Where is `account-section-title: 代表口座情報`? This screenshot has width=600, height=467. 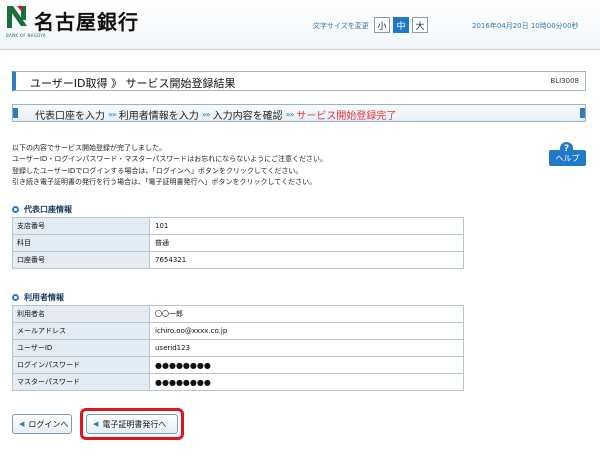 account-section-title: 代表口座情報 is located at coordinates (48, 209).